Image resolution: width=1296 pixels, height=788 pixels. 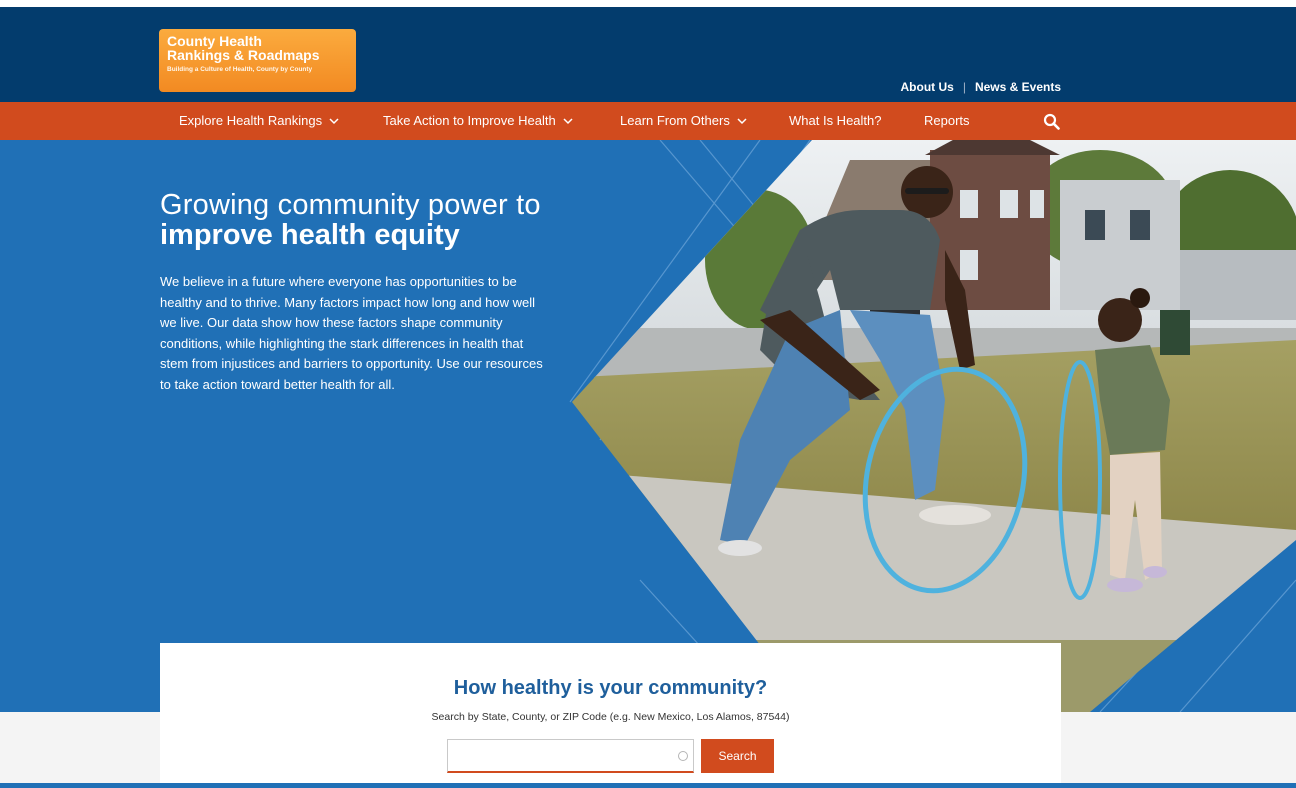 I want to click on about-us-link: About Us, so click(x=927, y=87).